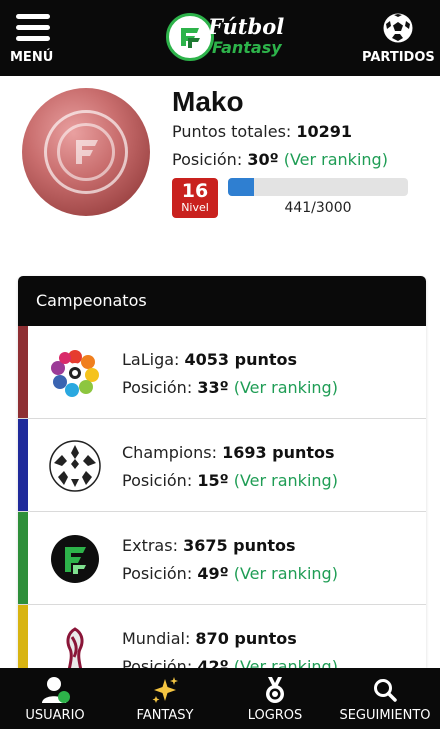 Image resolution: width=440 pixels, height=729 pixels. Describe the element at coordinates (195, 191) in the screenshot. I see `level-number: 16` at that location.